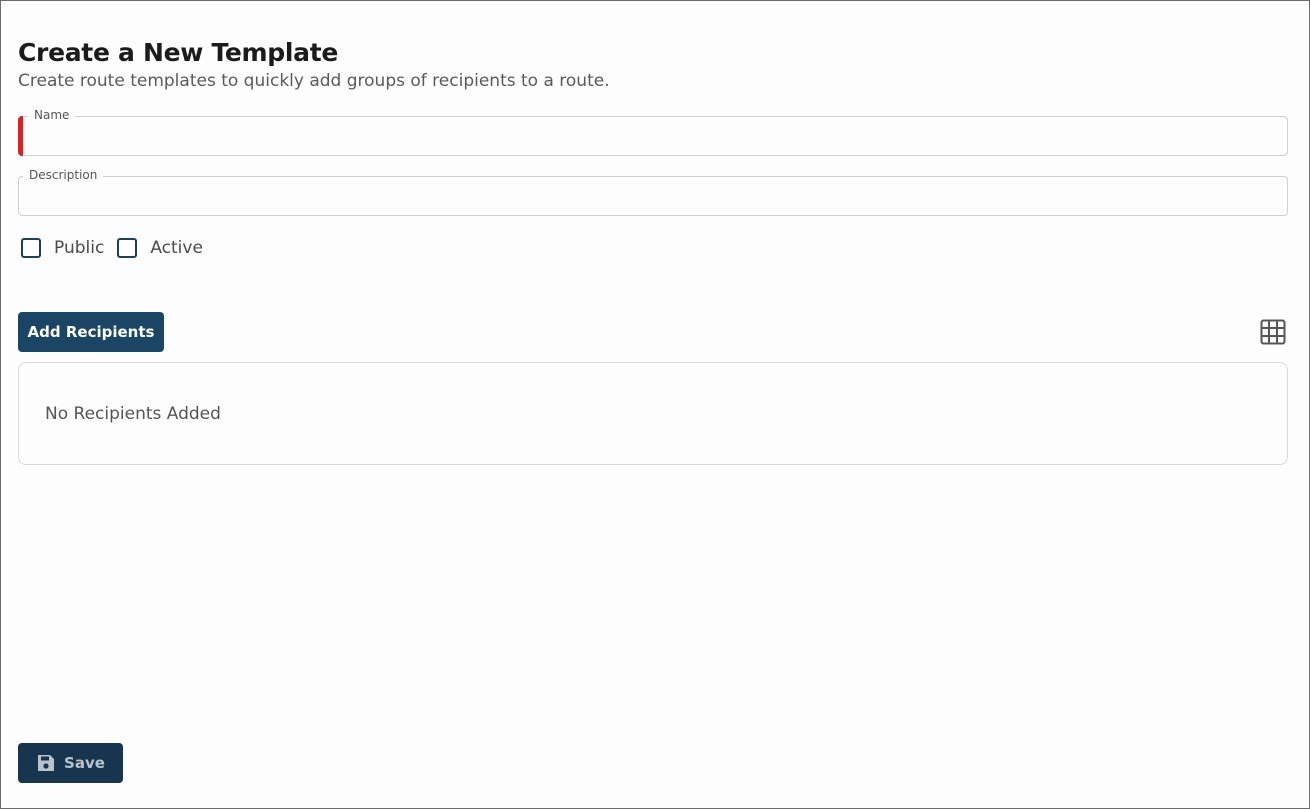 The image size is (1310, 809). Describe the element at coordinates (176, 248) in the screenshot. I see `active-checkbox-label: Active` at that location.